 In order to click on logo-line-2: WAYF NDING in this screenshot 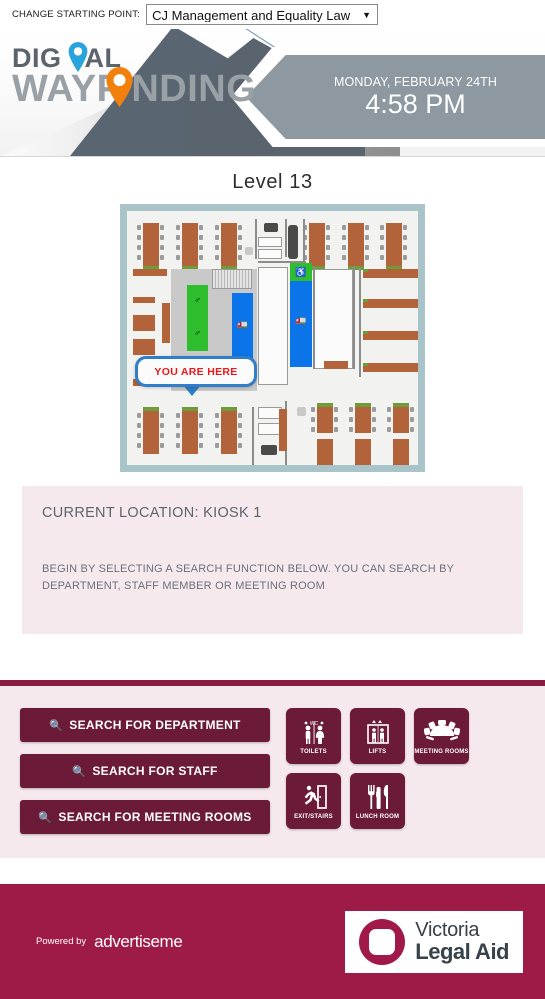, I will do `click(134, 89)`.